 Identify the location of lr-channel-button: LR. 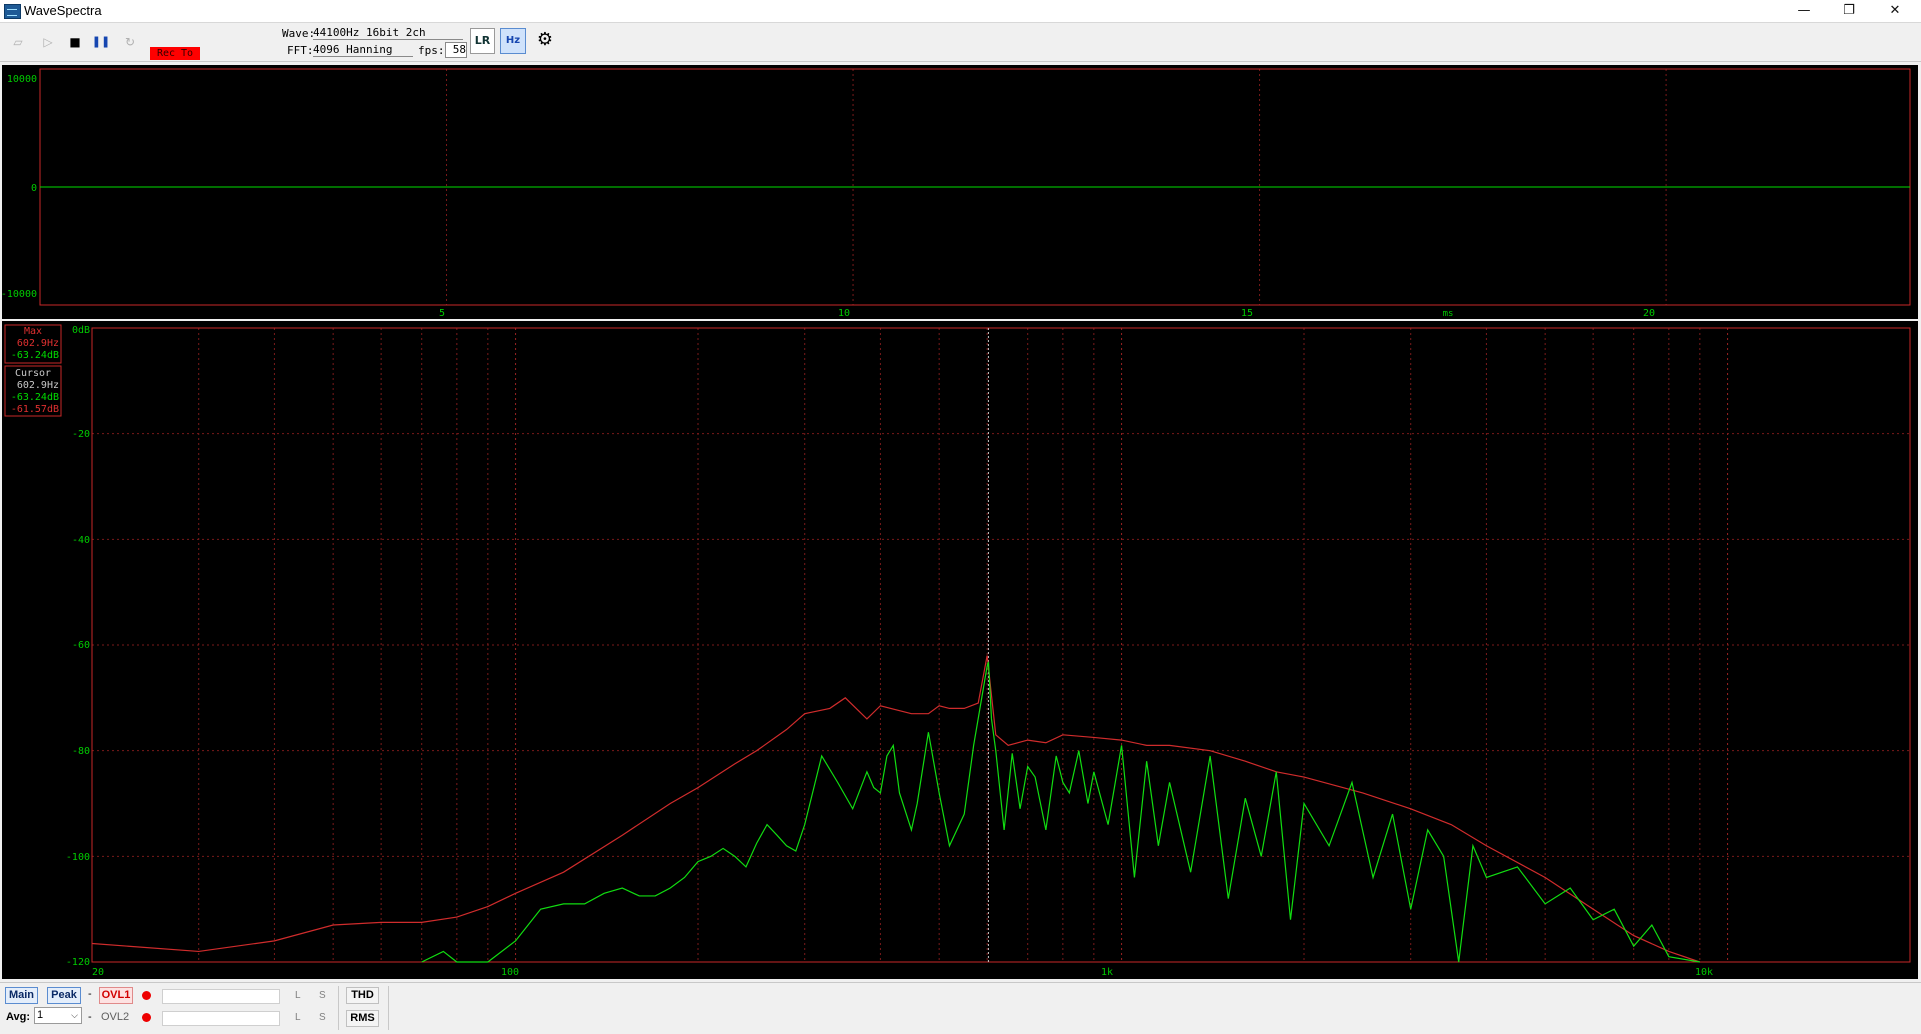
(482, 41).